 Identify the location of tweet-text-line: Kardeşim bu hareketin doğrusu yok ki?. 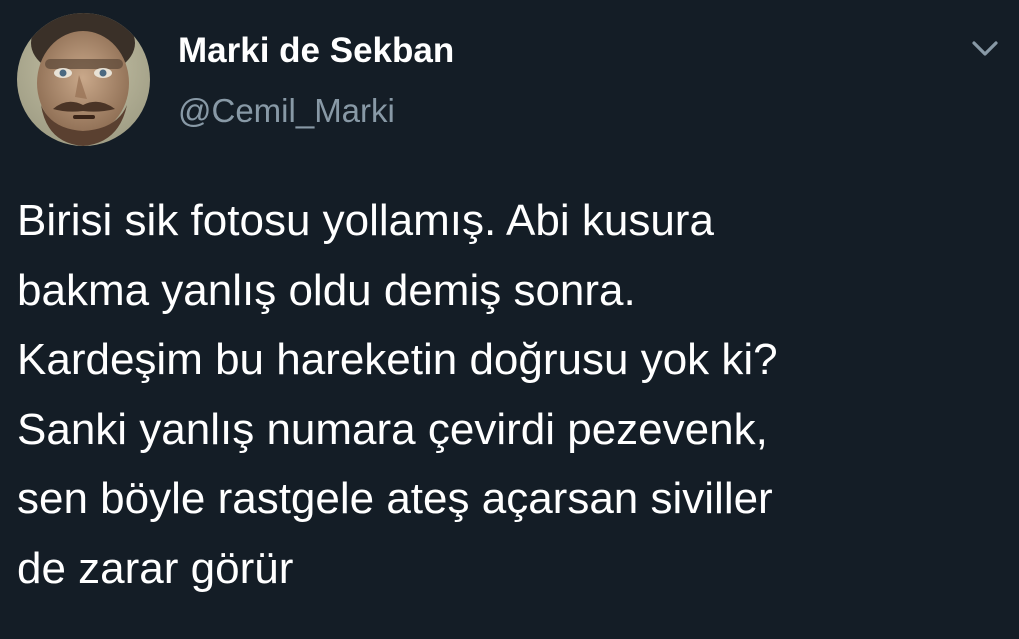
(397, 359).